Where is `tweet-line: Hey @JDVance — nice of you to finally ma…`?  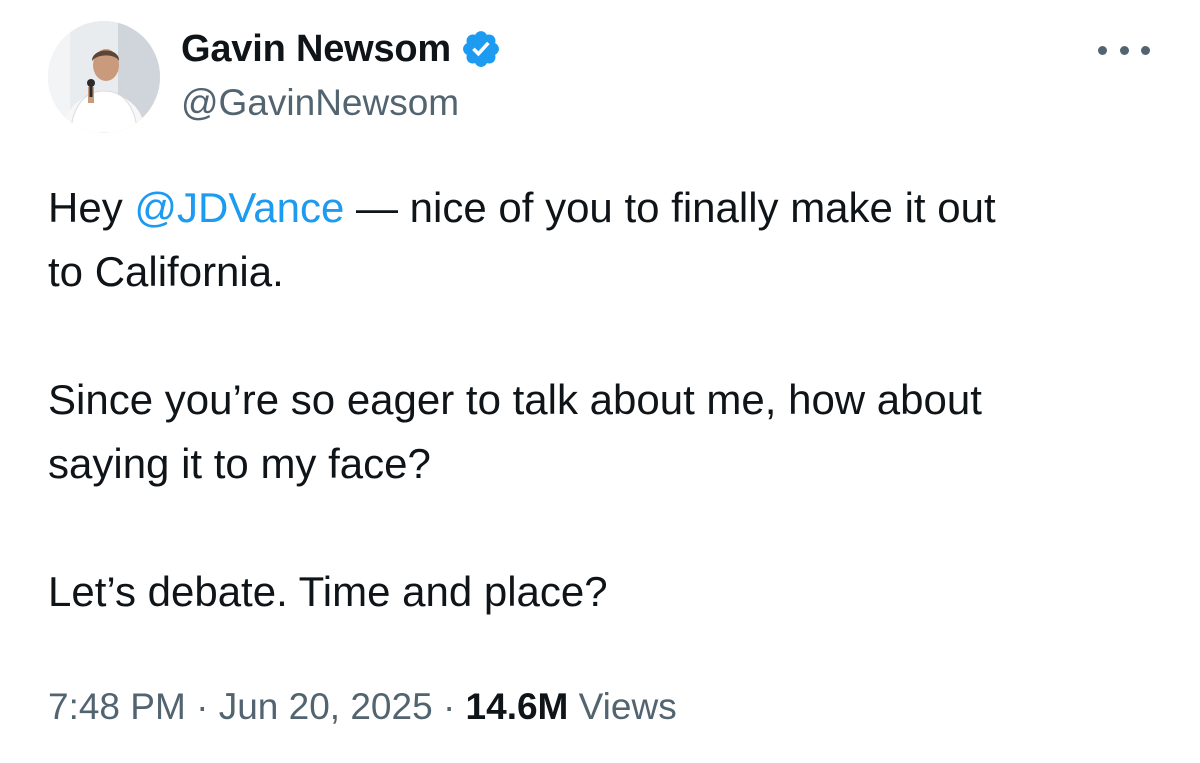 tweet-line: Hey @JDVance — nice of you to finally ma… is located at coordinates (603, 208).